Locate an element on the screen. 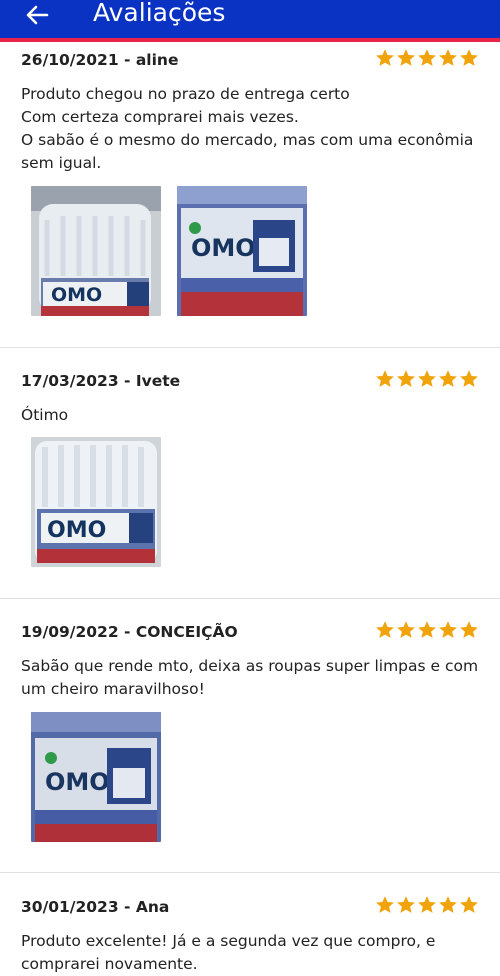 Image resolution: width=500 pixels, height=976 pixels. review-header: 17/03/2023 - Ivete is located at coordinates (251, 381).